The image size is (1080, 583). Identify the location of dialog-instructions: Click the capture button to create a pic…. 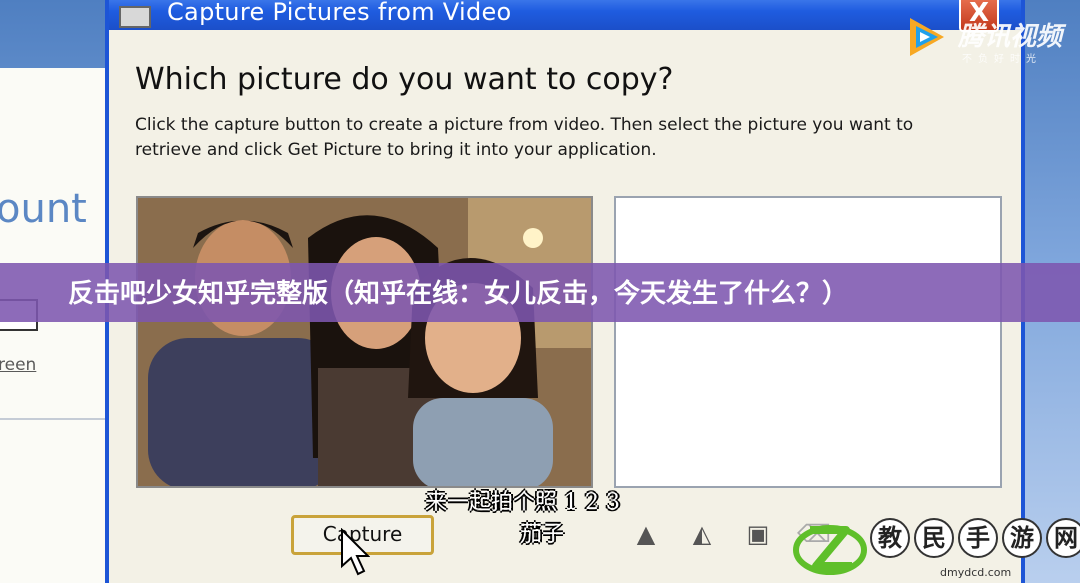
(524, 137).